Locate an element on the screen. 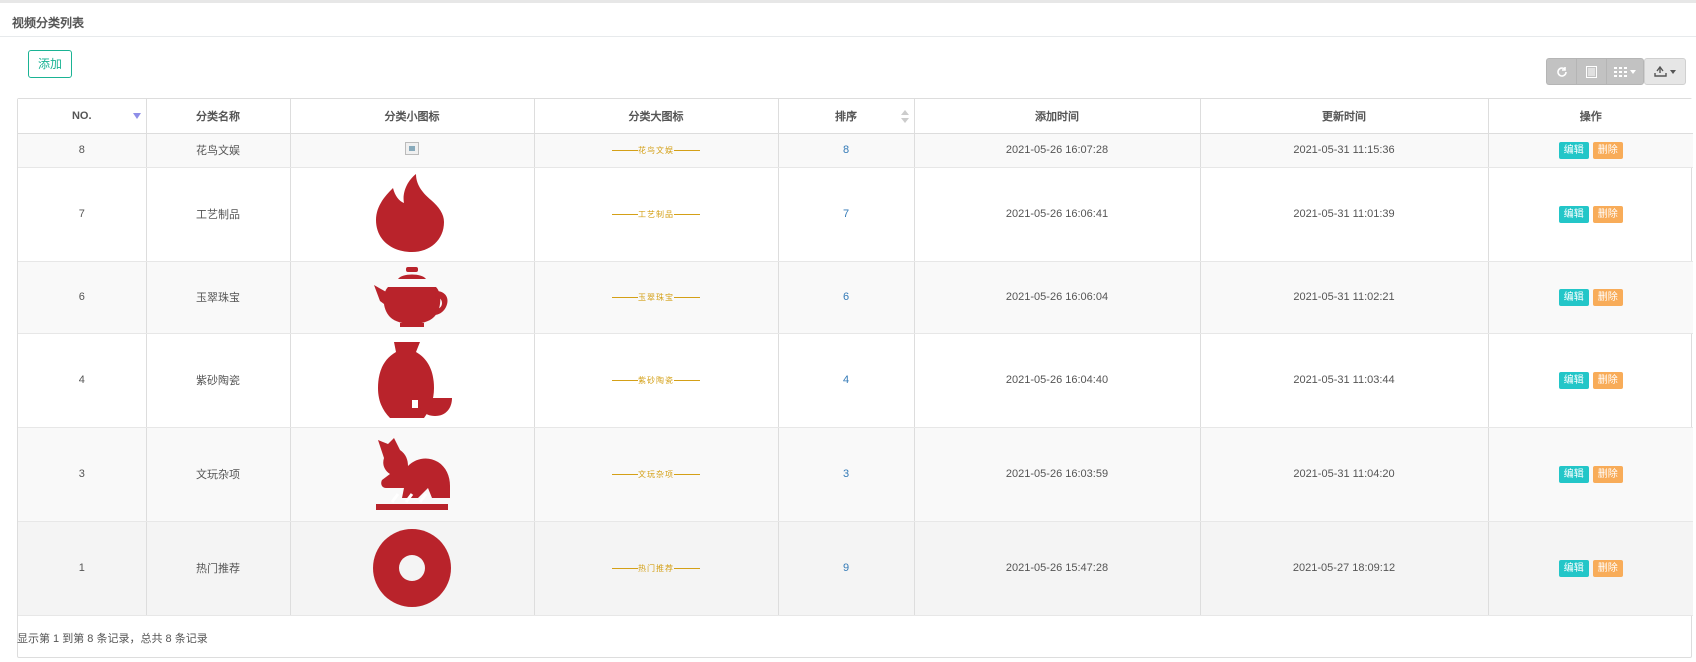 The height and width of the screenshot is (662, 1696). col-header-updated: 更新时间 is located at coordinates (1344, 116).